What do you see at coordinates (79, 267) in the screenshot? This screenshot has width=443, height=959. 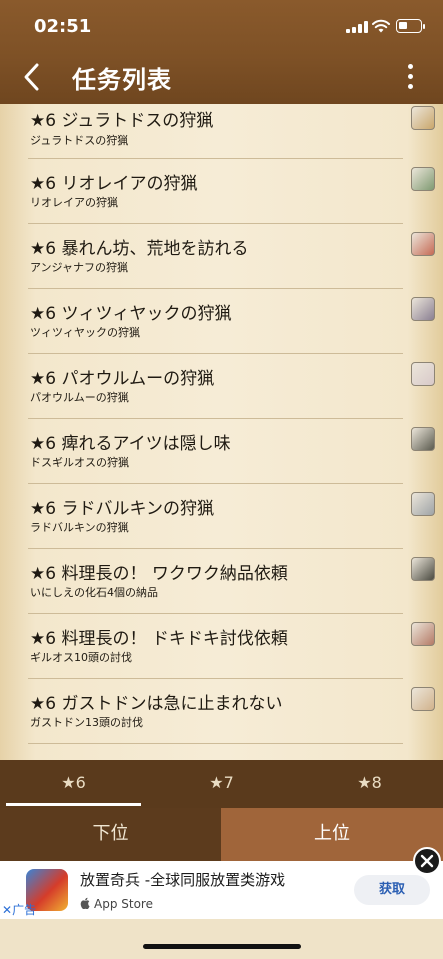 I see `quest-target: アンジャナフの狩猟` at bounding box center [79, 267].